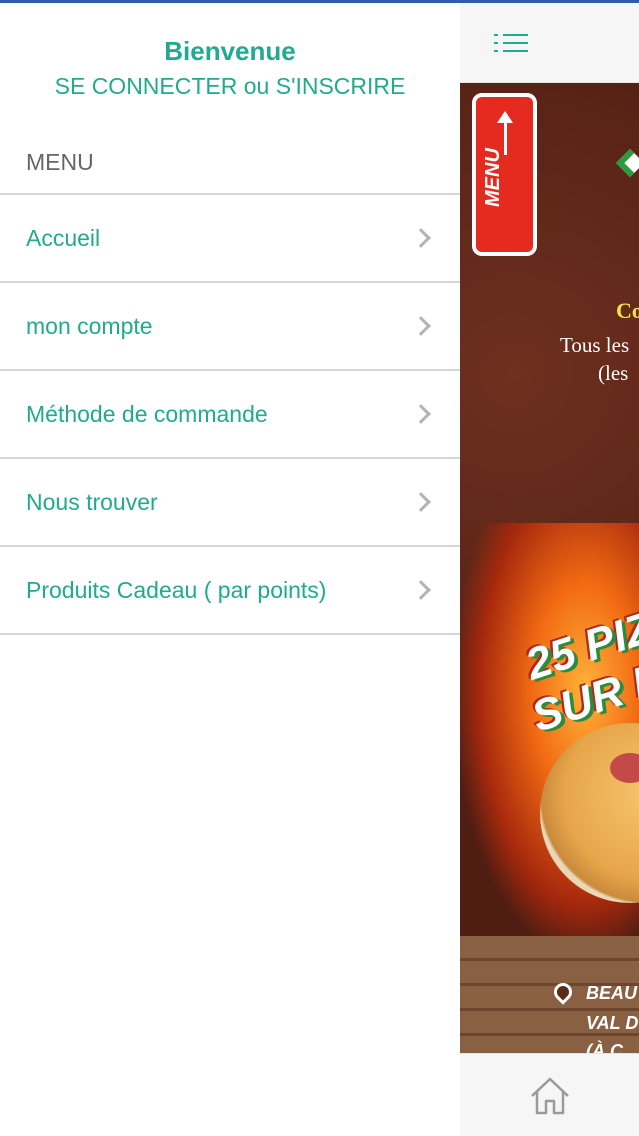 The image size is (639, 1136). I want to click on menu-item-nous-trouver: Nous trouver, so click(230, 503).